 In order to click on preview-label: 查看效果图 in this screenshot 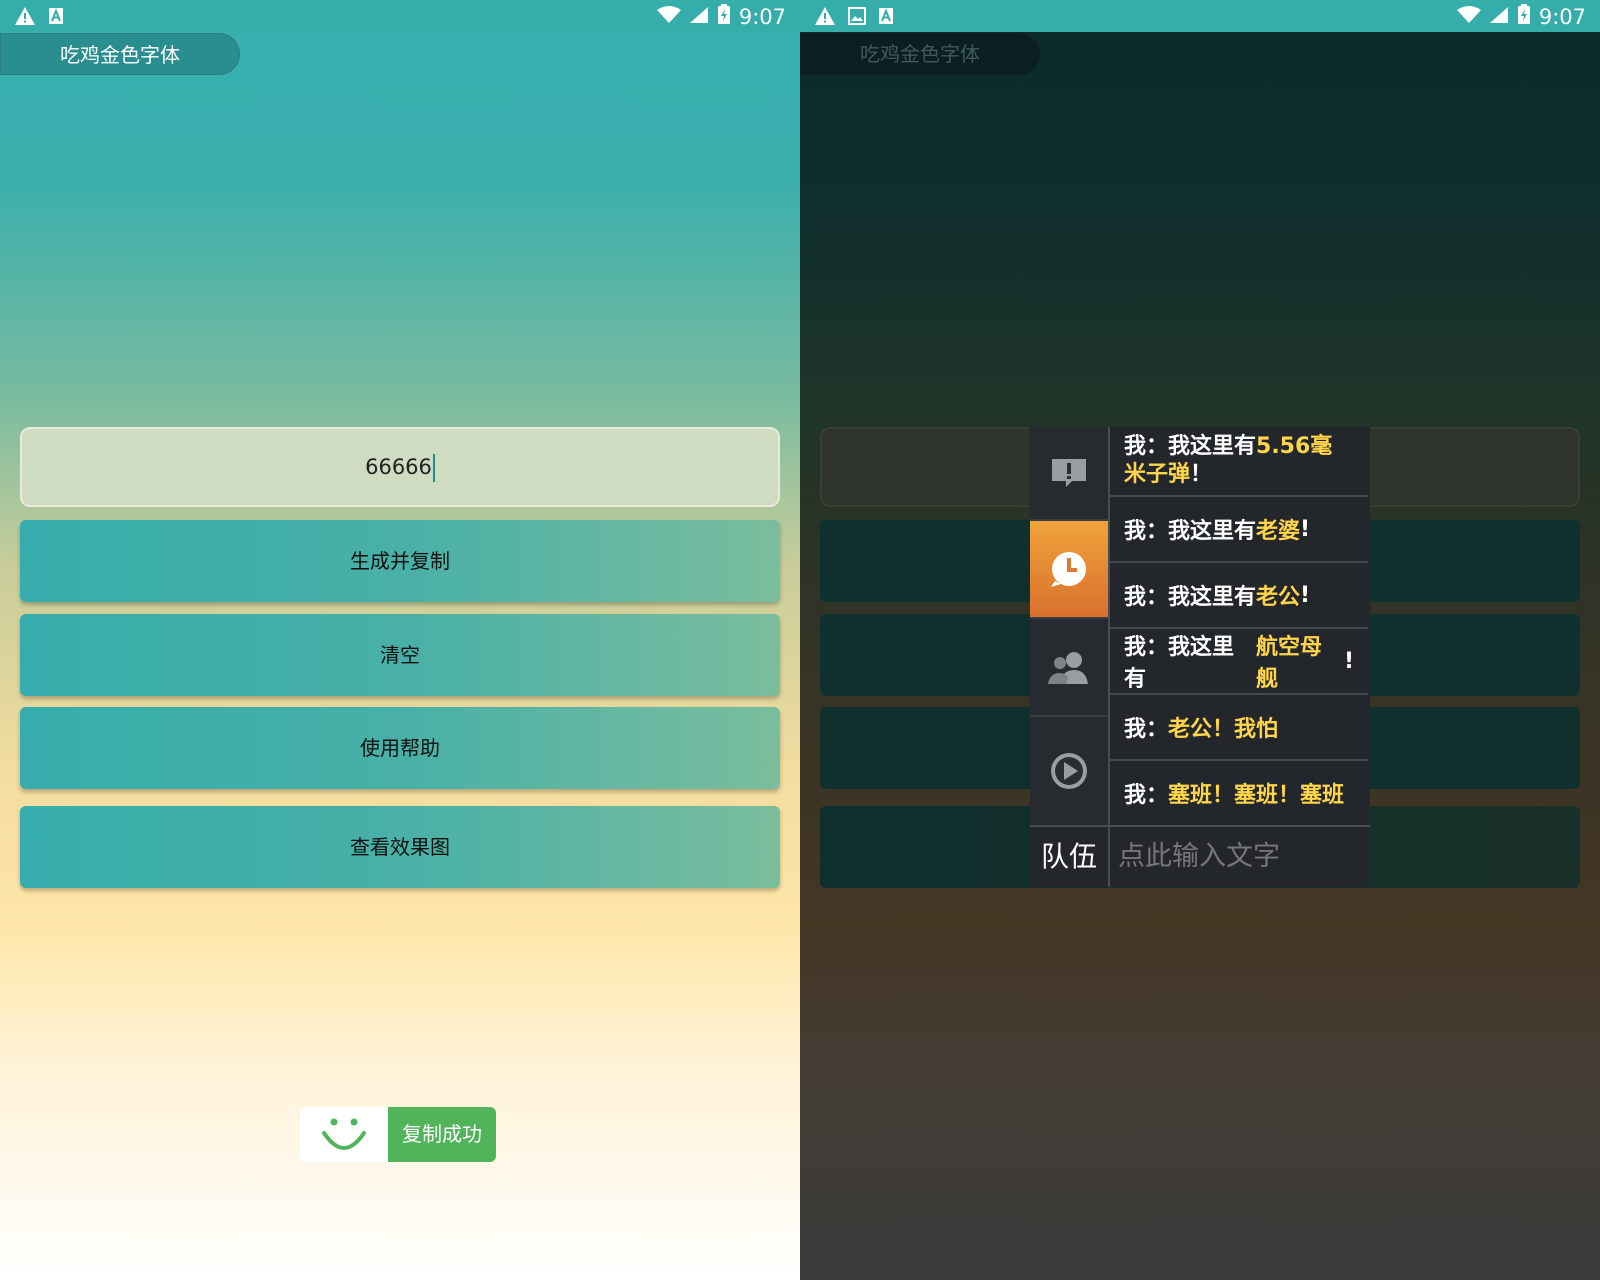, I will do `click(400, 847)`.